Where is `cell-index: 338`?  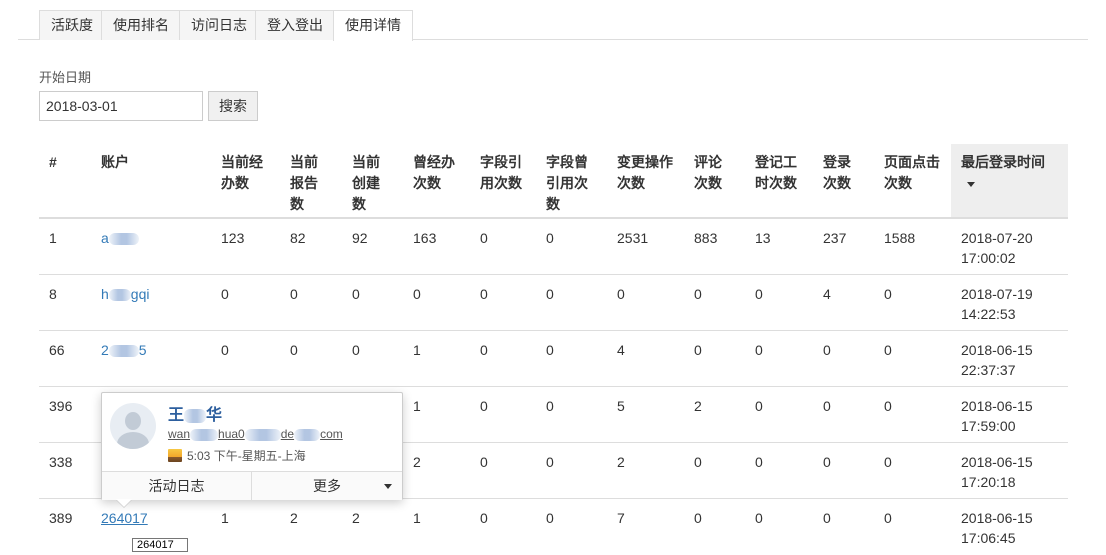
cell-index: 338 is located at coordinates (61, 462).